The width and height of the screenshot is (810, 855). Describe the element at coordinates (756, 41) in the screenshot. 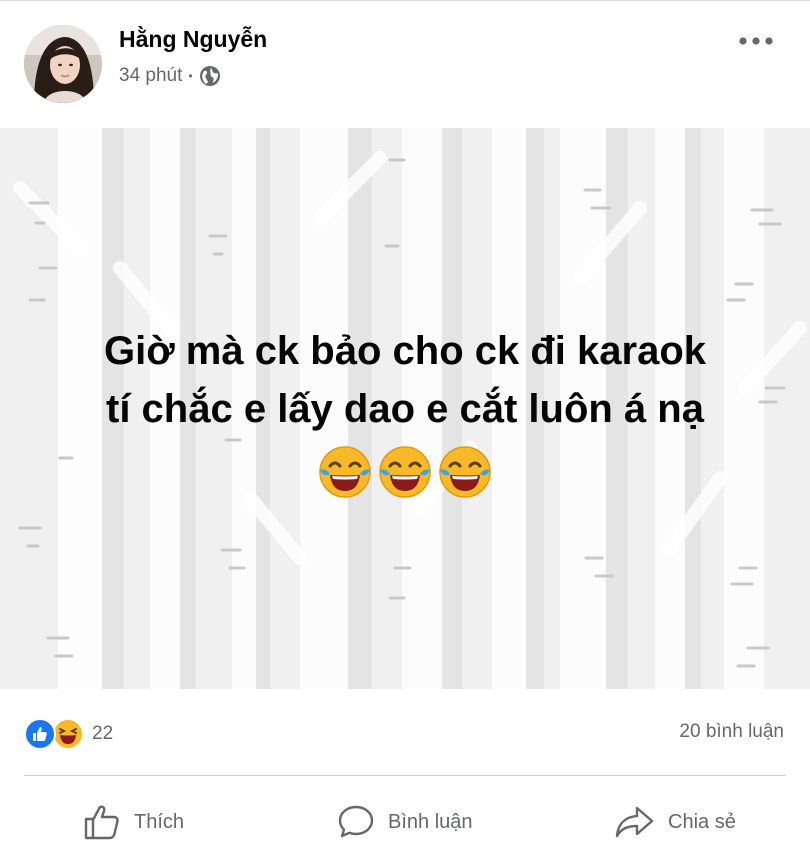

I see `more-options-icon` at that location.